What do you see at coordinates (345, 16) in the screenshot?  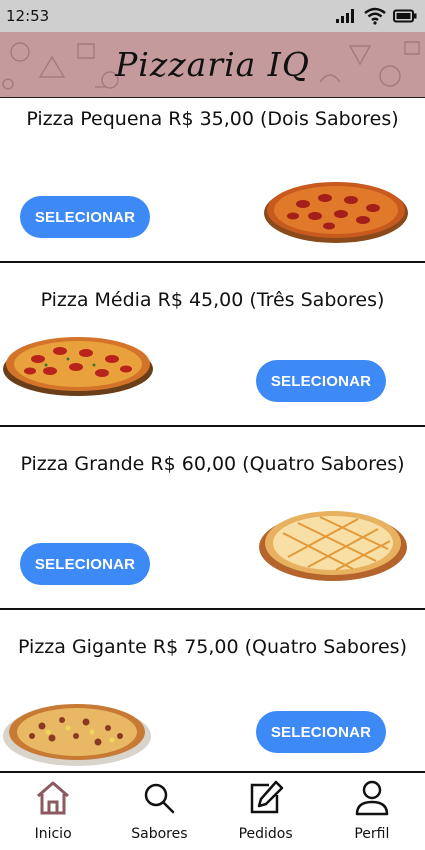 I see `signal-icon` at bounding box center [345, 16].